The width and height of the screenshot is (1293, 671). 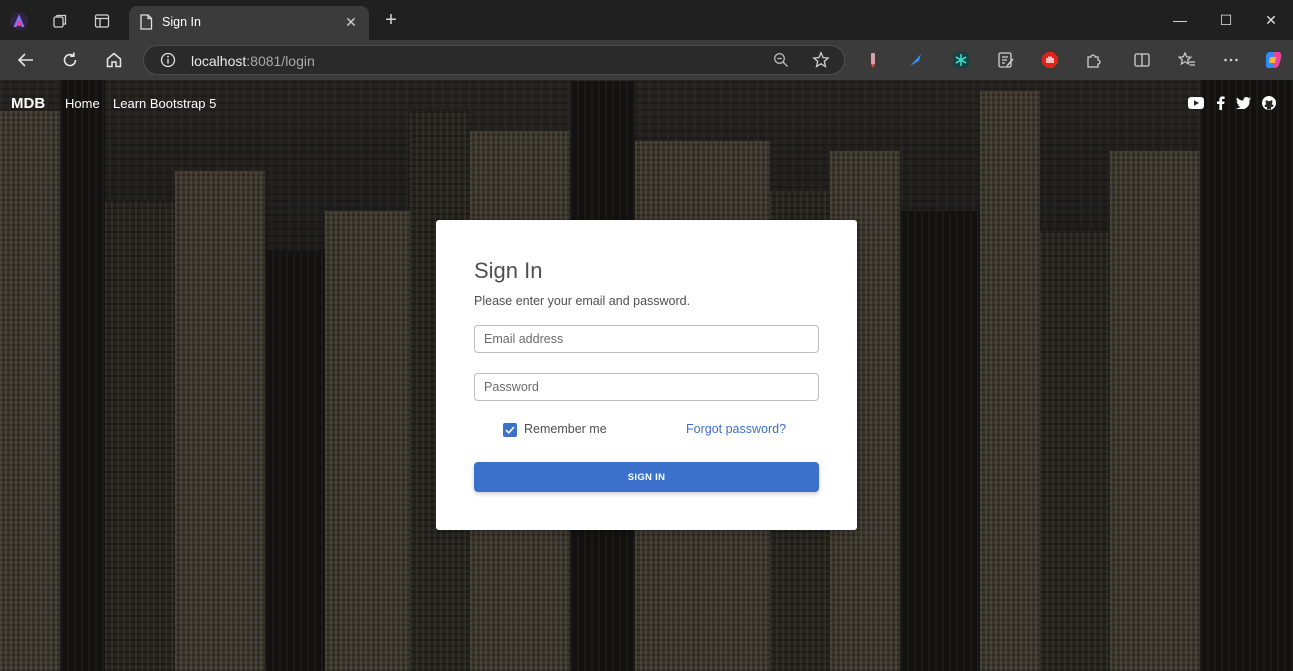 I want to click on zoom-icon, so click(x=781, y=60).